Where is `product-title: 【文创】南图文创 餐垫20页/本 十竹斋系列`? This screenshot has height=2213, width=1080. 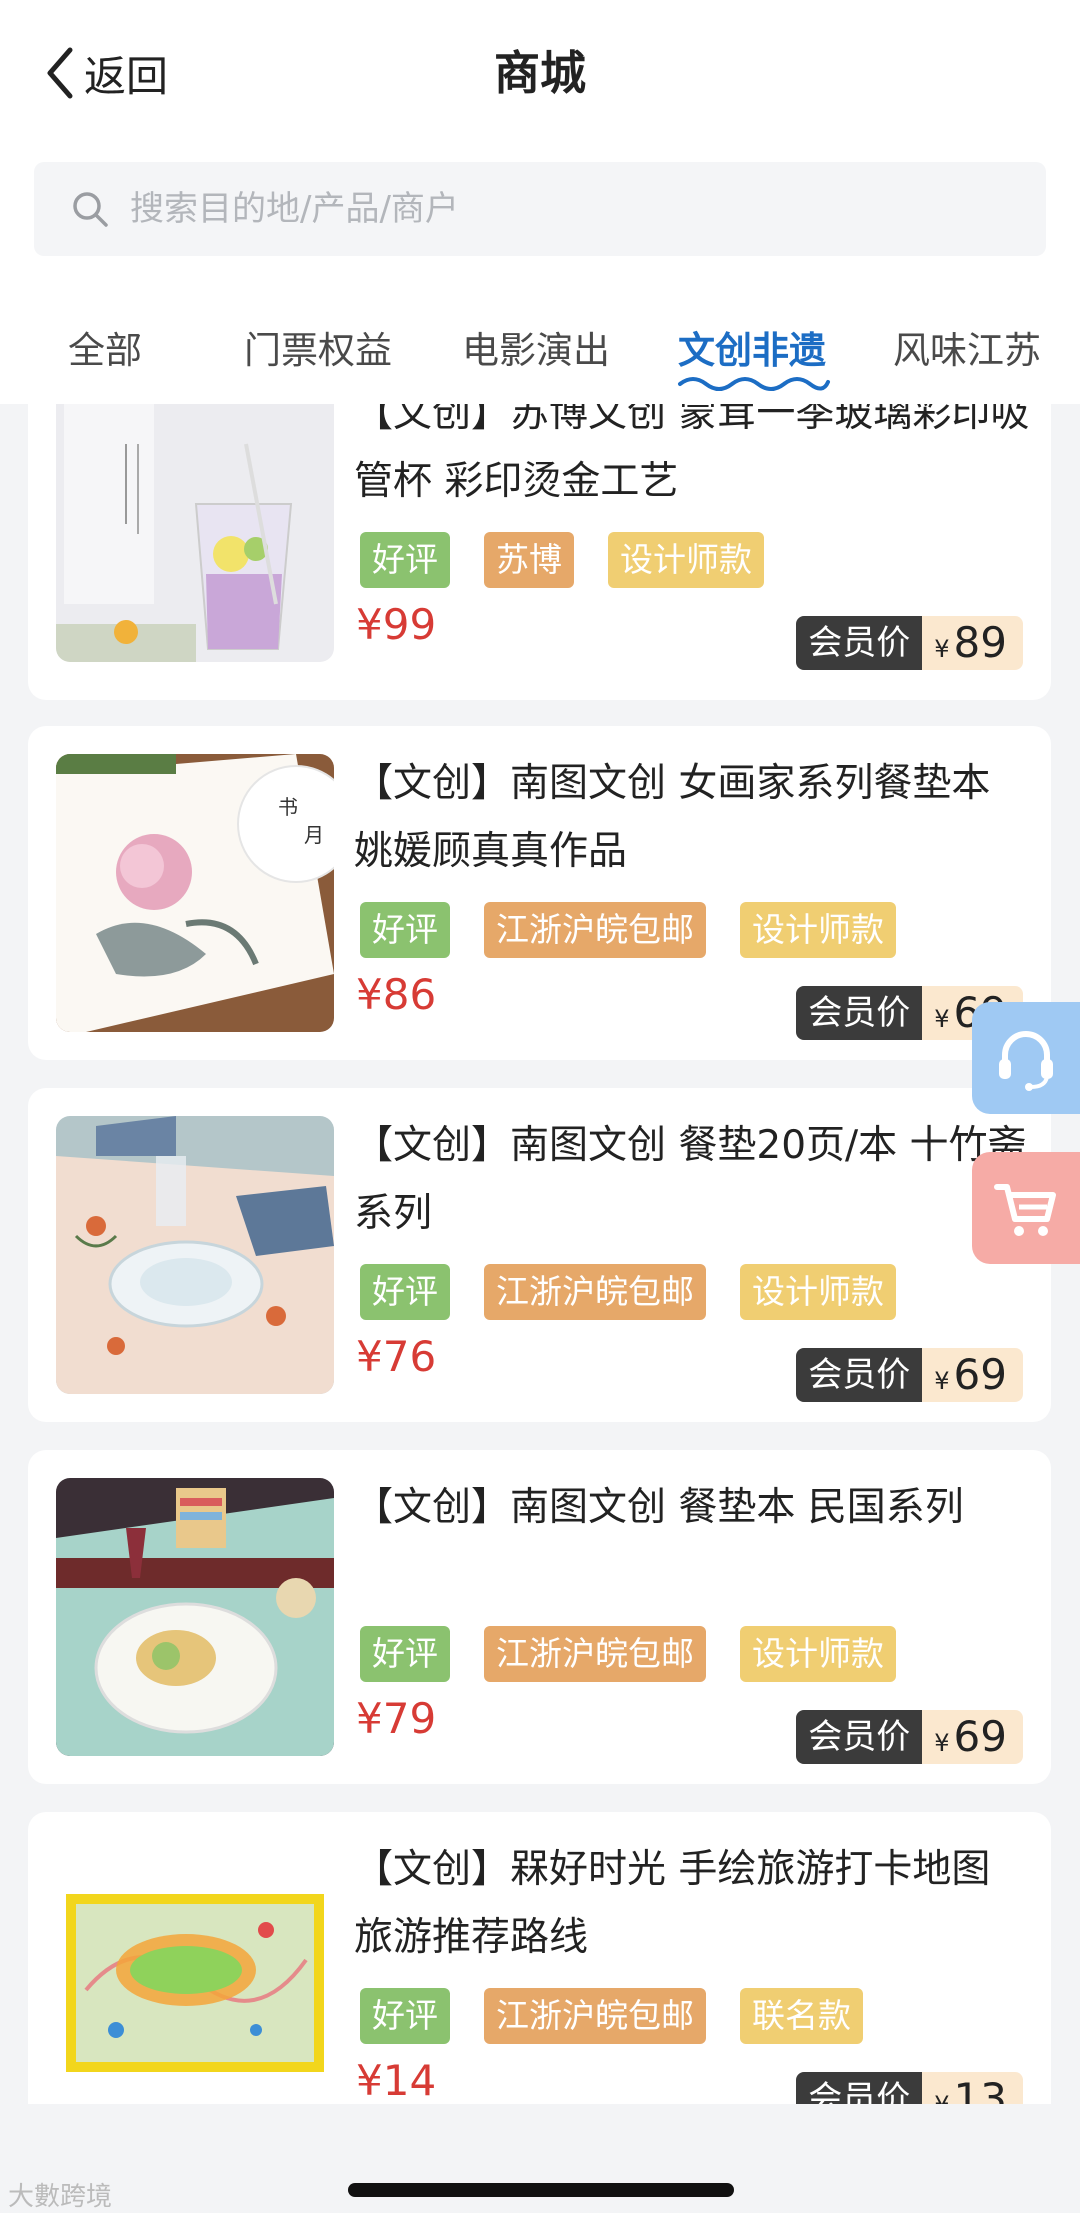 product-title: 【文创】南图文创 餐垫20页/本 十竹斋系列 is located at coordinates (690, 1179).